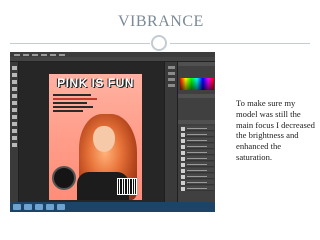  I want to click on title-ring-icon, so click(159, 43).